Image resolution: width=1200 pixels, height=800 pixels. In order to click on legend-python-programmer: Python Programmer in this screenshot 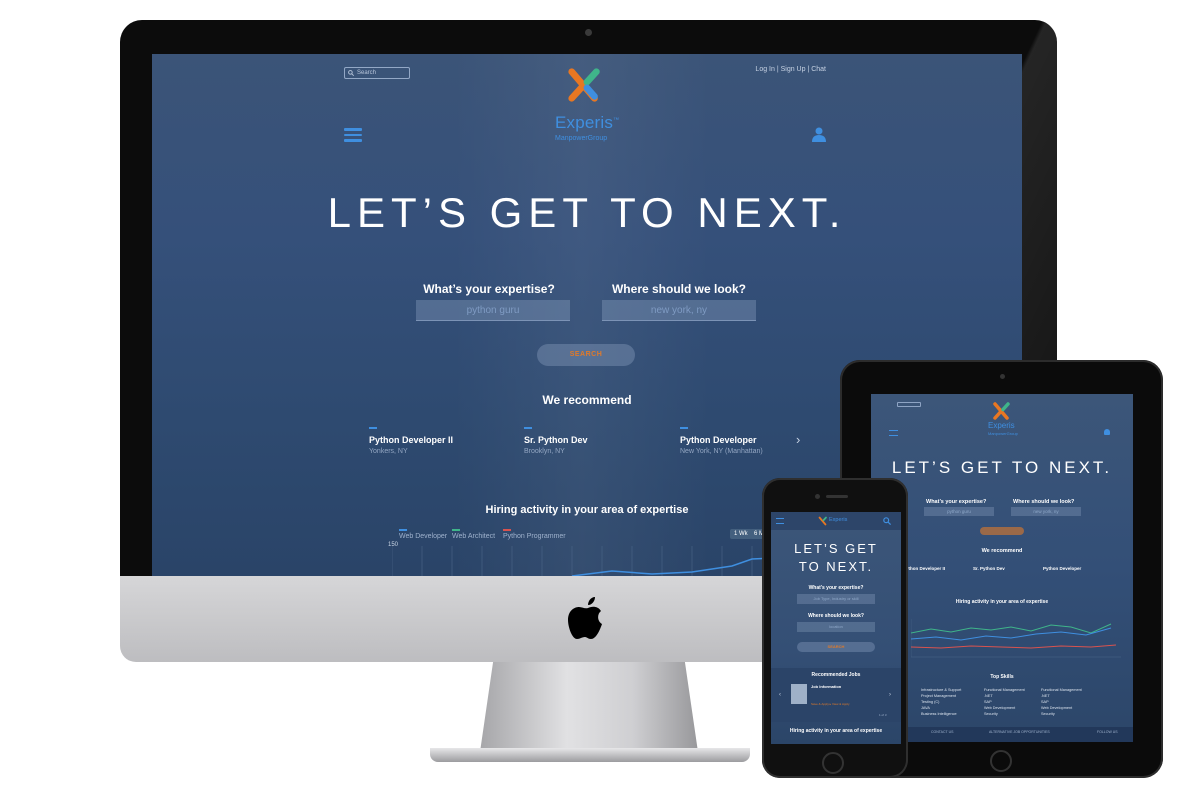, I will do `click(534, 534)`.